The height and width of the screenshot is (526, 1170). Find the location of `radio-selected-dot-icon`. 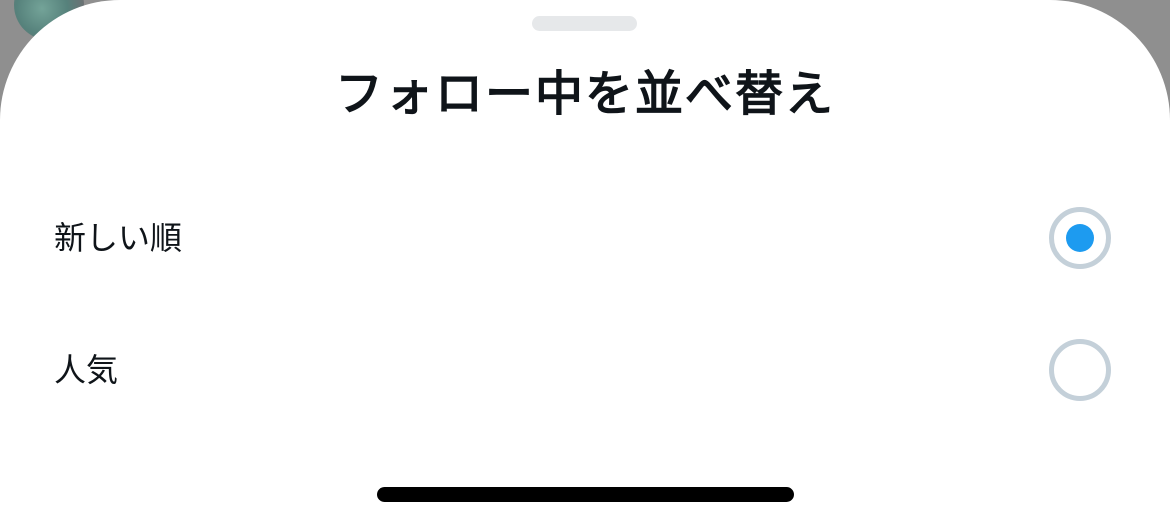

radio-selected-dot-icon is located at coordinates (1080, 238).